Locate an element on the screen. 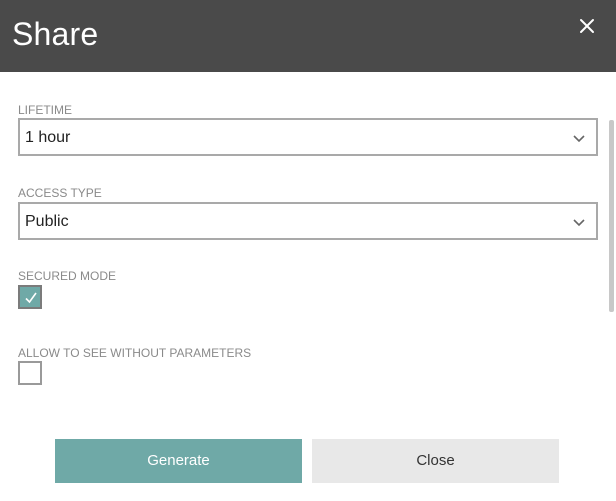 Image resolution: width=616 pixels, height=501 pixels. close-icon is located at coordinates (587, 26).